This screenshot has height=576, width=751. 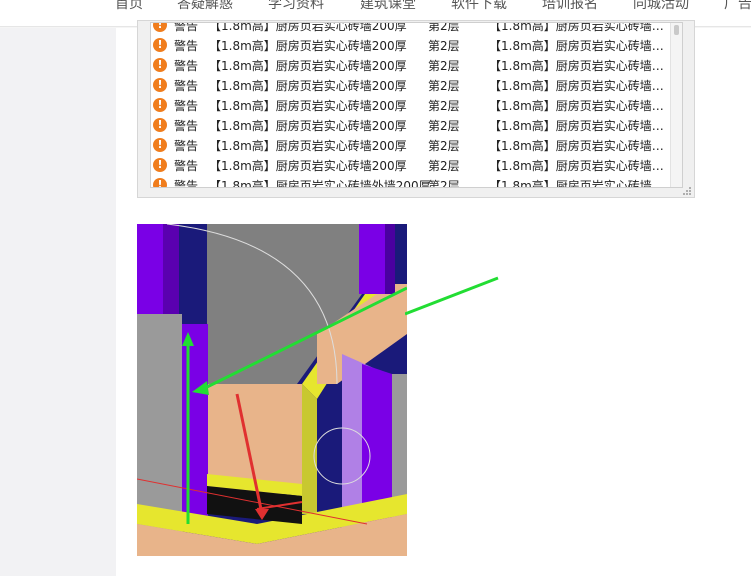 I want to click on nav-building-class: 建筑课堂, so click(x=388, y=6).